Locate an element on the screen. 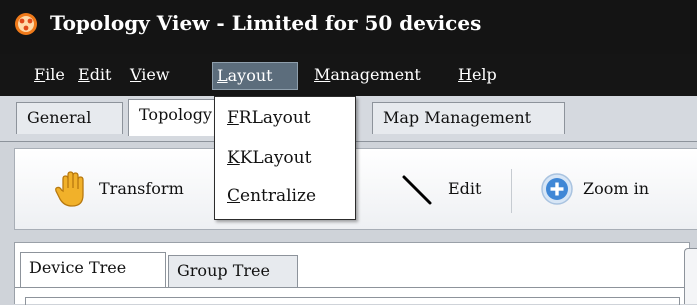 The height and width of the screenshot is (305, 697). centralize-mnemonic: C is located at coordinates (234, 196).